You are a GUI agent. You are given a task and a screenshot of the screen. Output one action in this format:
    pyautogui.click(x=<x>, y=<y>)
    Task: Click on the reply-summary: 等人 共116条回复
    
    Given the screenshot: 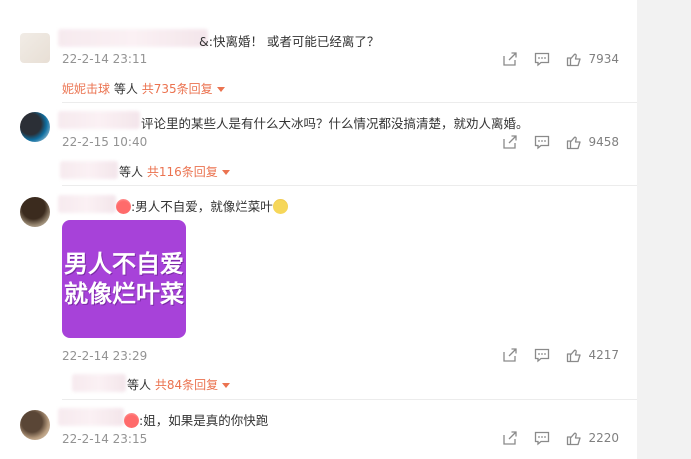 What is the action you would take?
    pyautogui.click(x=174, y=171)
    